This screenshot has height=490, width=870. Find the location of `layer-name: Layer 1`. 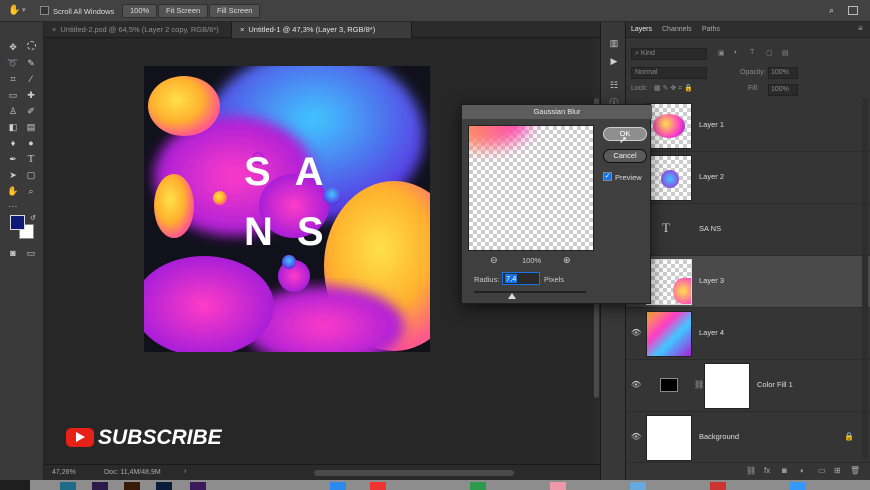

layer-name: Layer 1 is located at coordinates (711, 124).